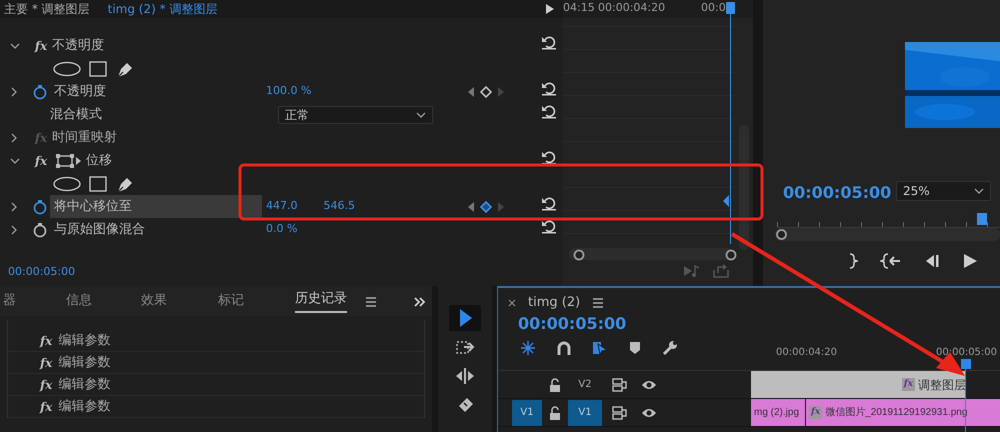 This screenshot has width=1000, height=432. What do you see at coordinates (156, 206) in the screenshot?
I see `param-name: 将中心移位至` at bounding box center [156, 206].